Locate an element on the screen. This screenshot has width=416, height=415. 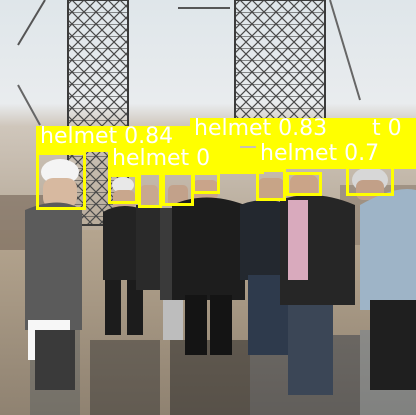
detection-label: helmet 0 is located at coordinates (186, 161).